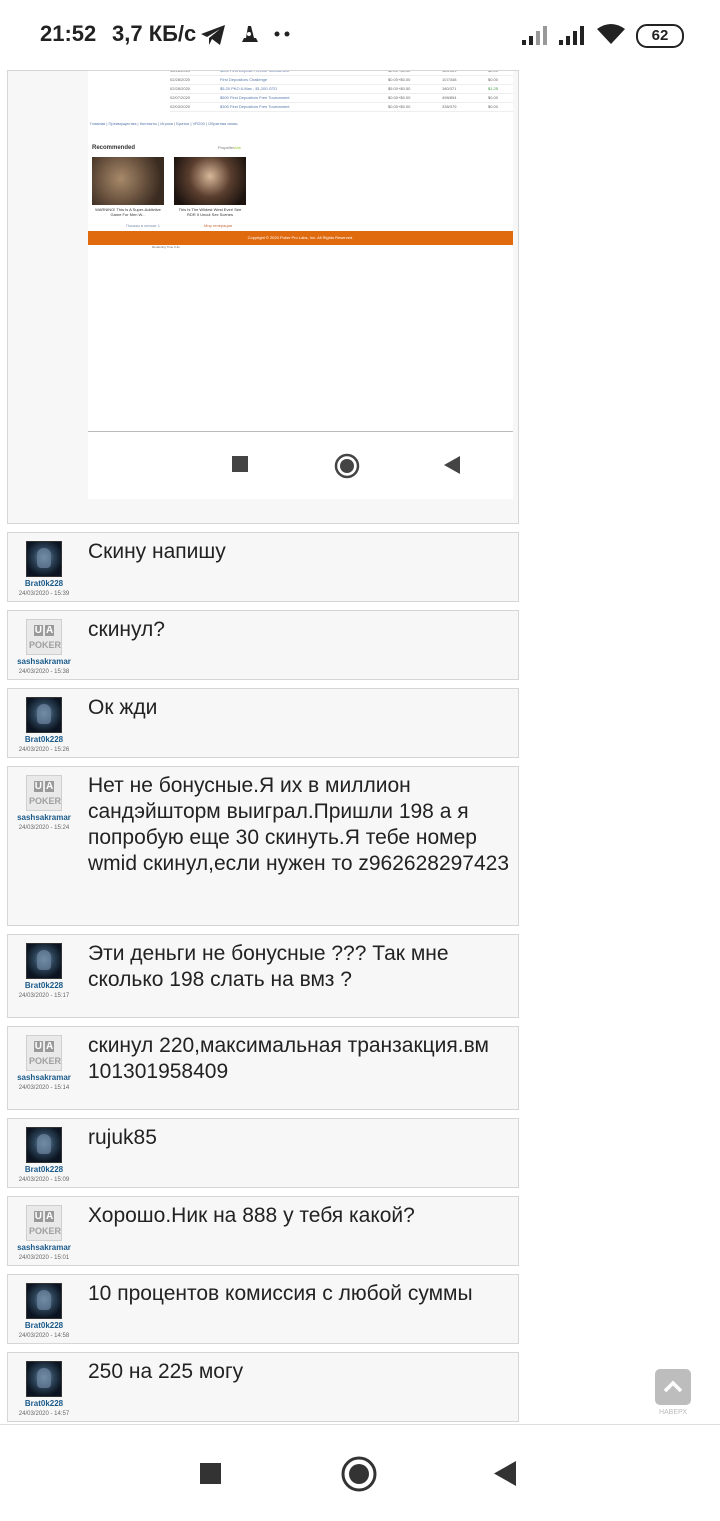  What do you see at coordinates (449, 88) in the screenshot?
I see `table-cell-place: 180/371` at bounding box center [449, 88].